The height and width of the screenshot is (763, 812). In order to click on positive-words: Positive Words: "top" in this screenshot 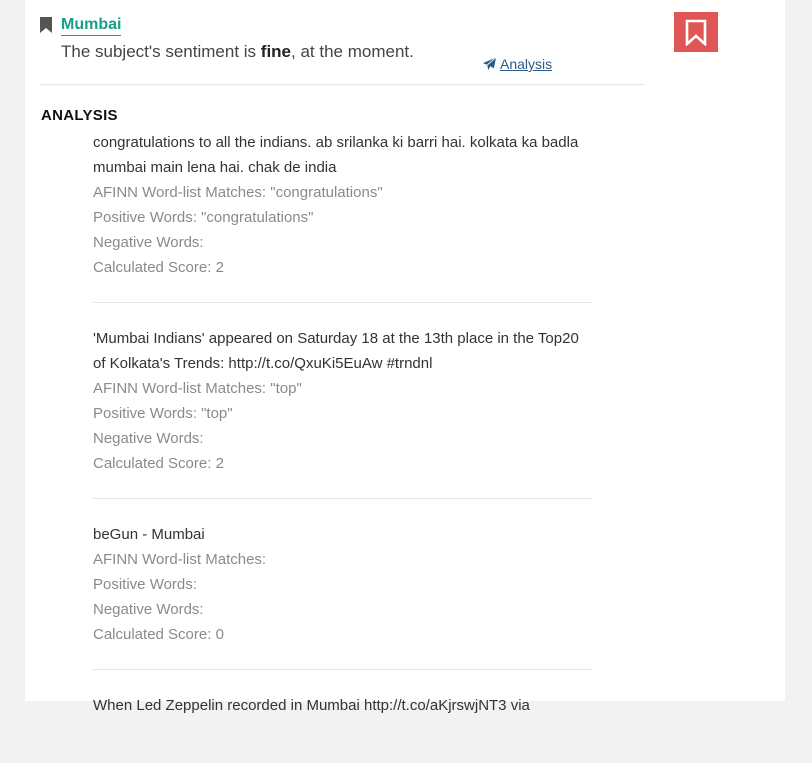, I will do `click(343, 413)`.